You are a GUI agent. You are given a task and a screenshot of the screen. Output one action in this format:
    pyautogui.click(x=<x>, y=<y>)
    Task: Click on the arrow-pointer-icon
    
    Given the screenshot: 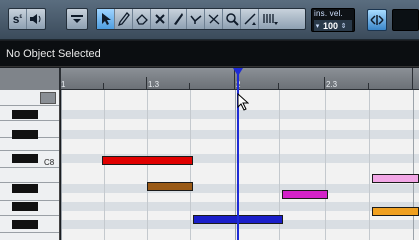 What is the action you would take?
    pyautogui.click(x=106, y=19)
    